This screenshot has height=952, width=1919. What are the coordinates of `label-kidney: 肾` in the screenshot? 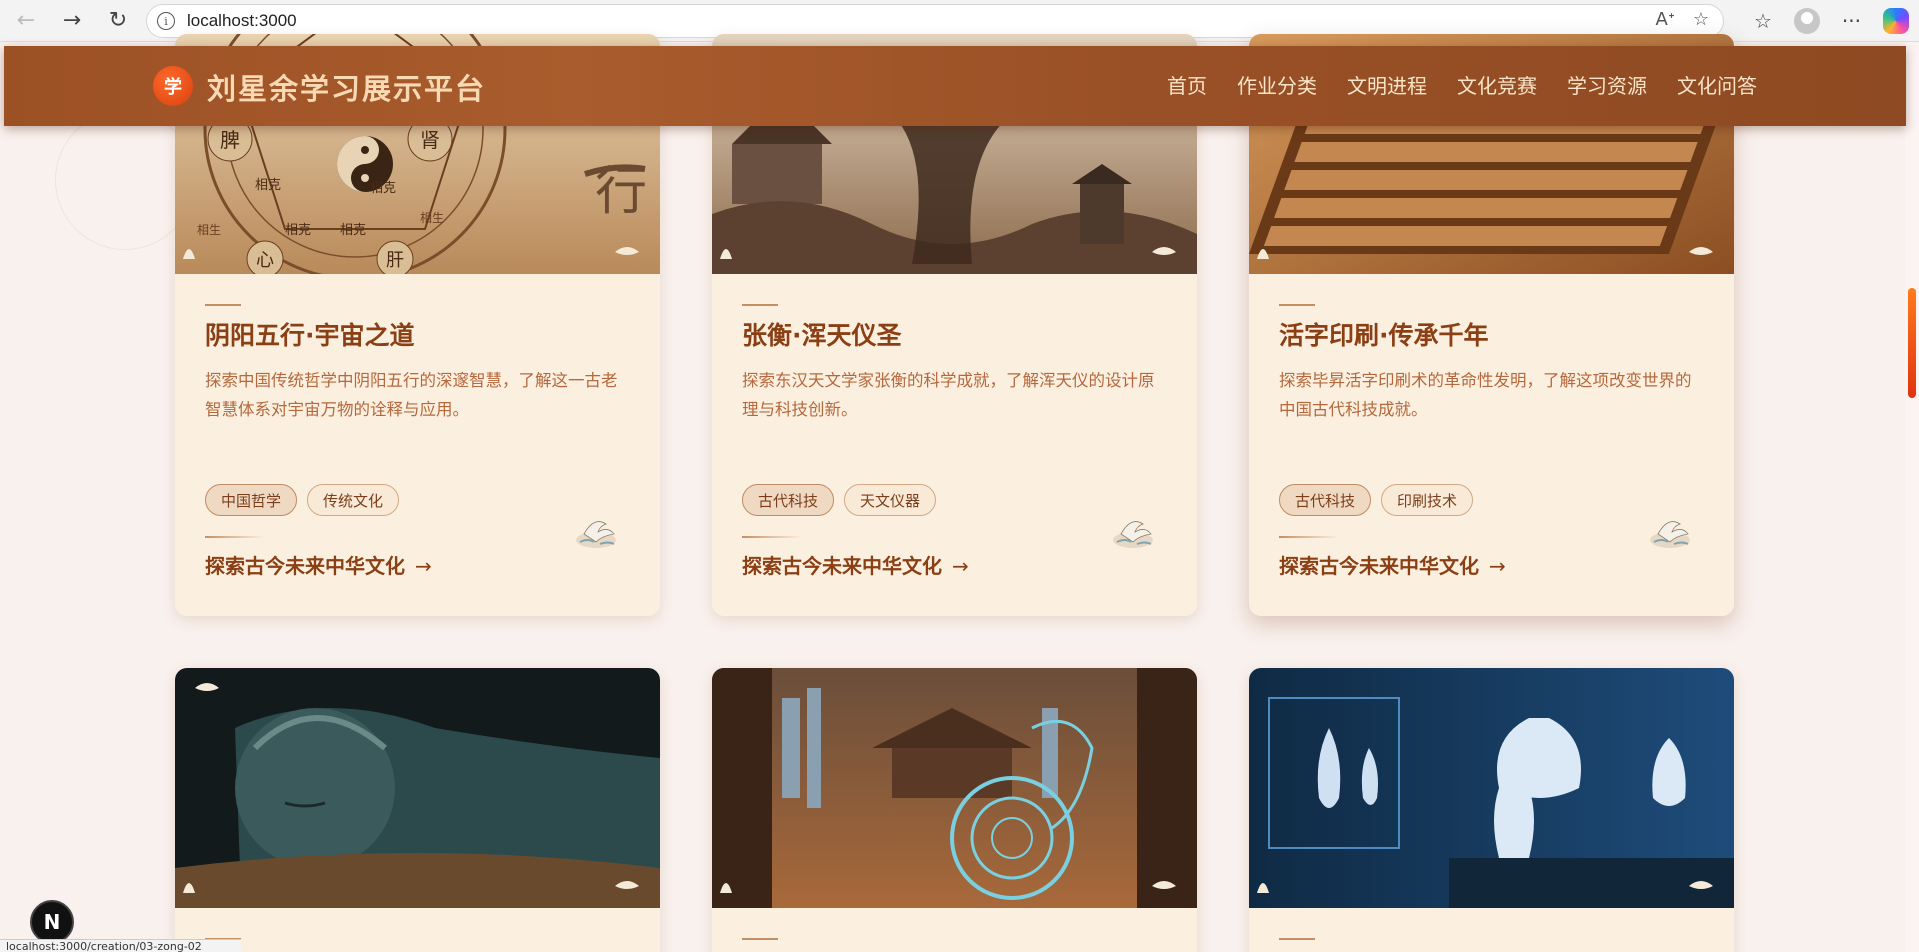 It's located at (430, 140).